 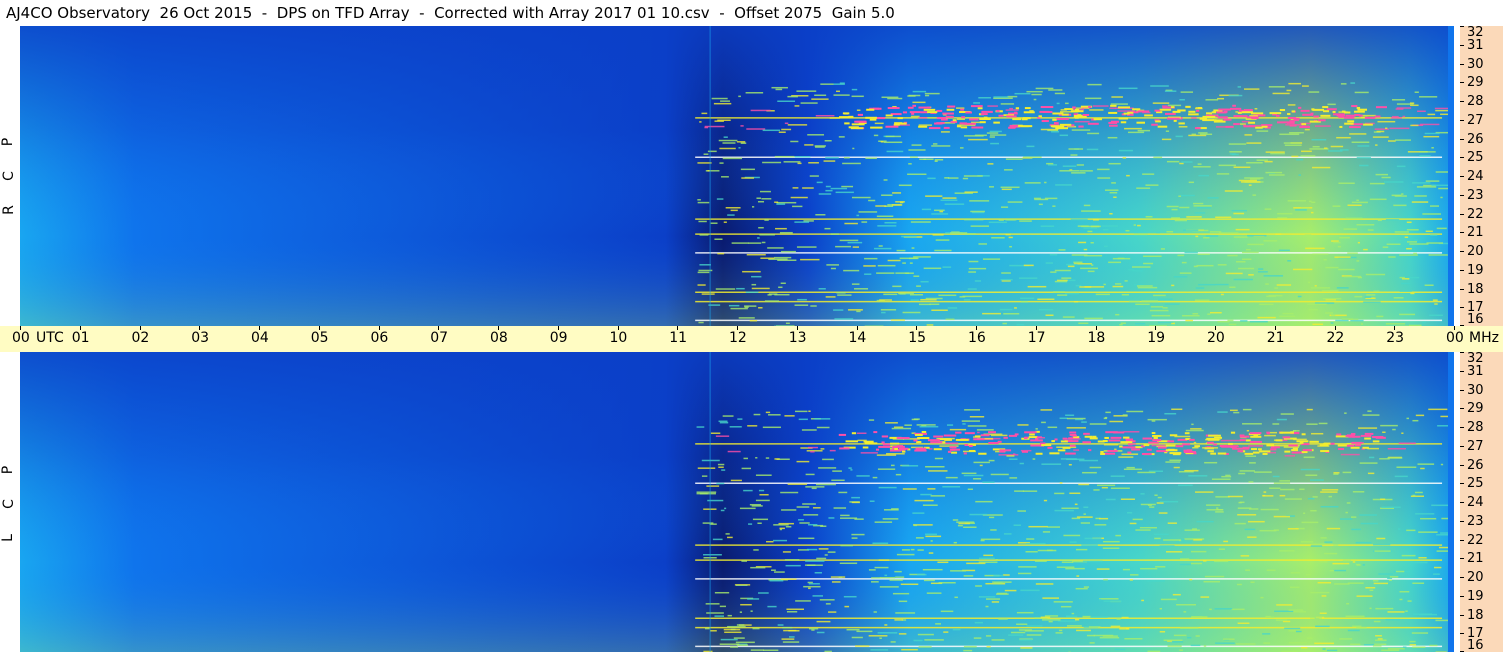 I want to click on time-tick-label: 22, so click(x=1335, y=338).